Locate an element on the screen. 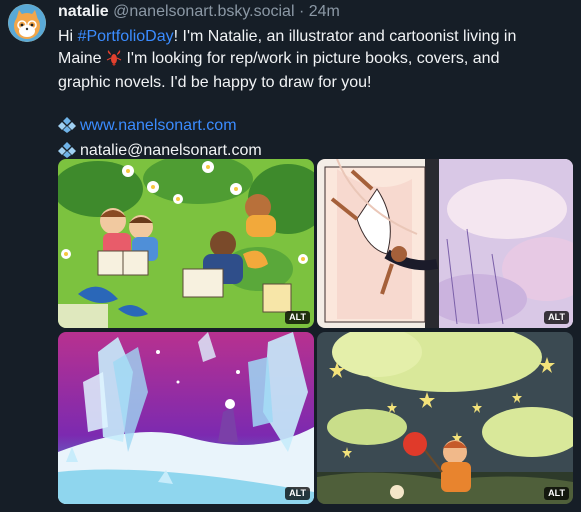 The image size is (581, 512). timestamp: 24m is located at coordinates (324, 11).